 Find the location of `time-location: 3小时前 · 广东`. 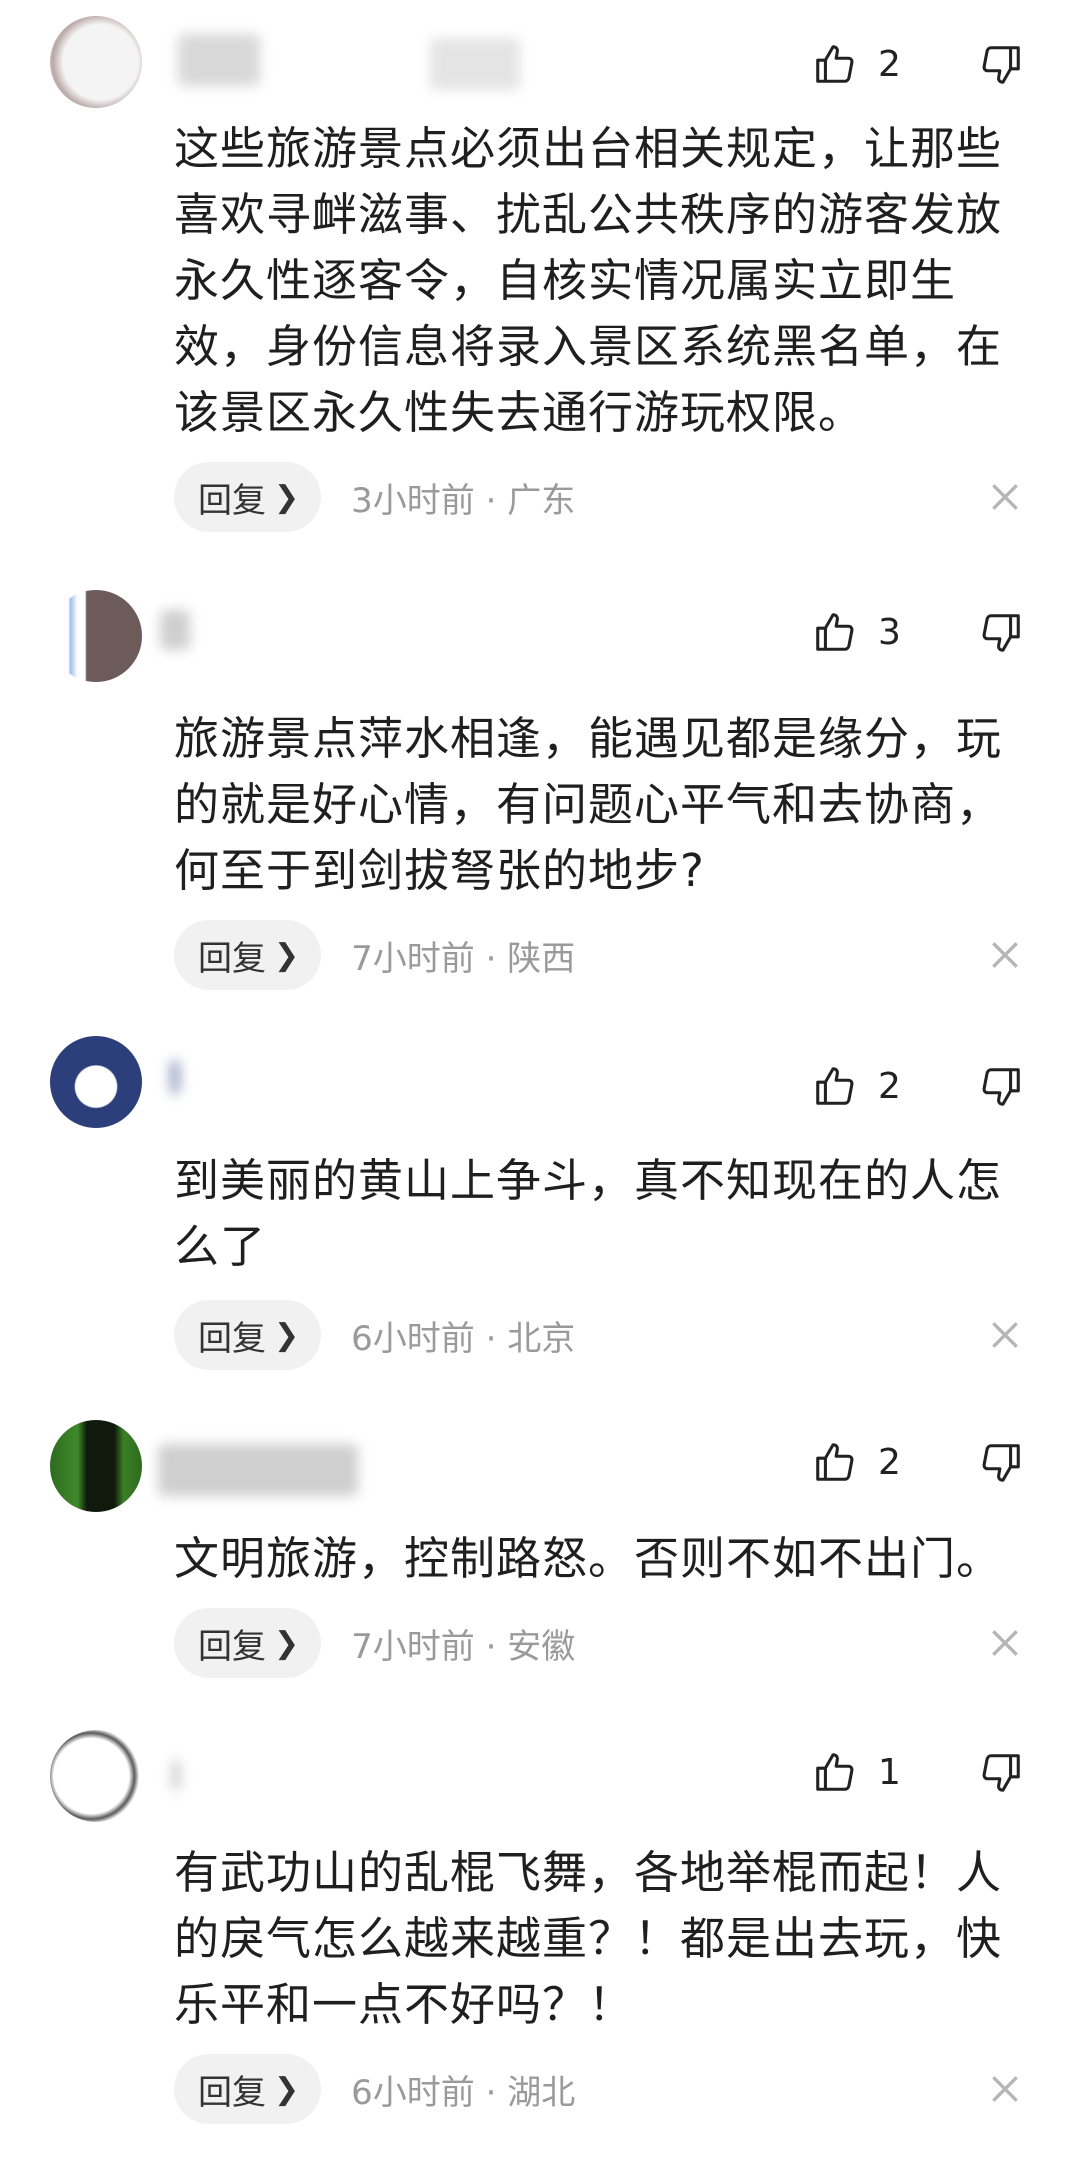

time-location: 3小时前 · 广东 is located at coordinates (463, 500).